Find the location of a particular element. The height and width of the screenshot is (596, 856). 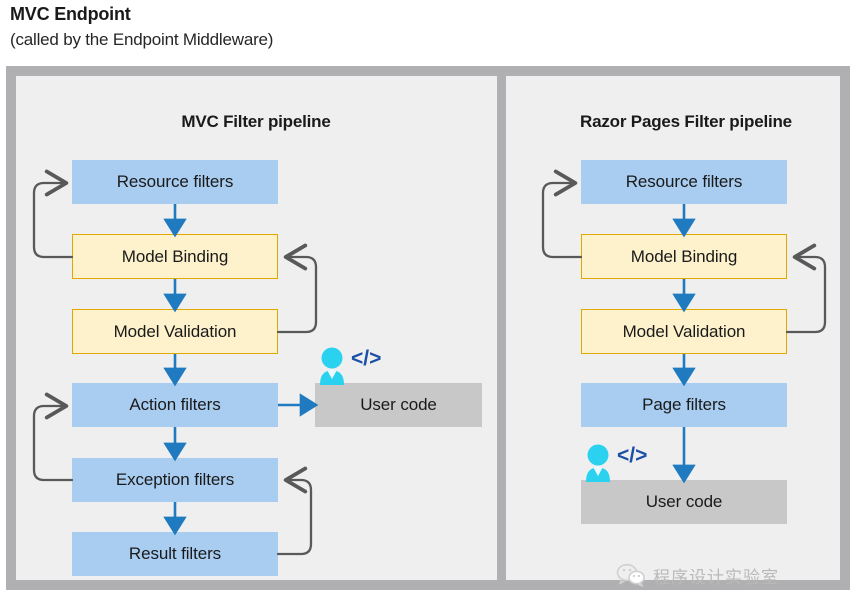

razor-step-model-binding: Model Binding is located at coordinates (684, 256).